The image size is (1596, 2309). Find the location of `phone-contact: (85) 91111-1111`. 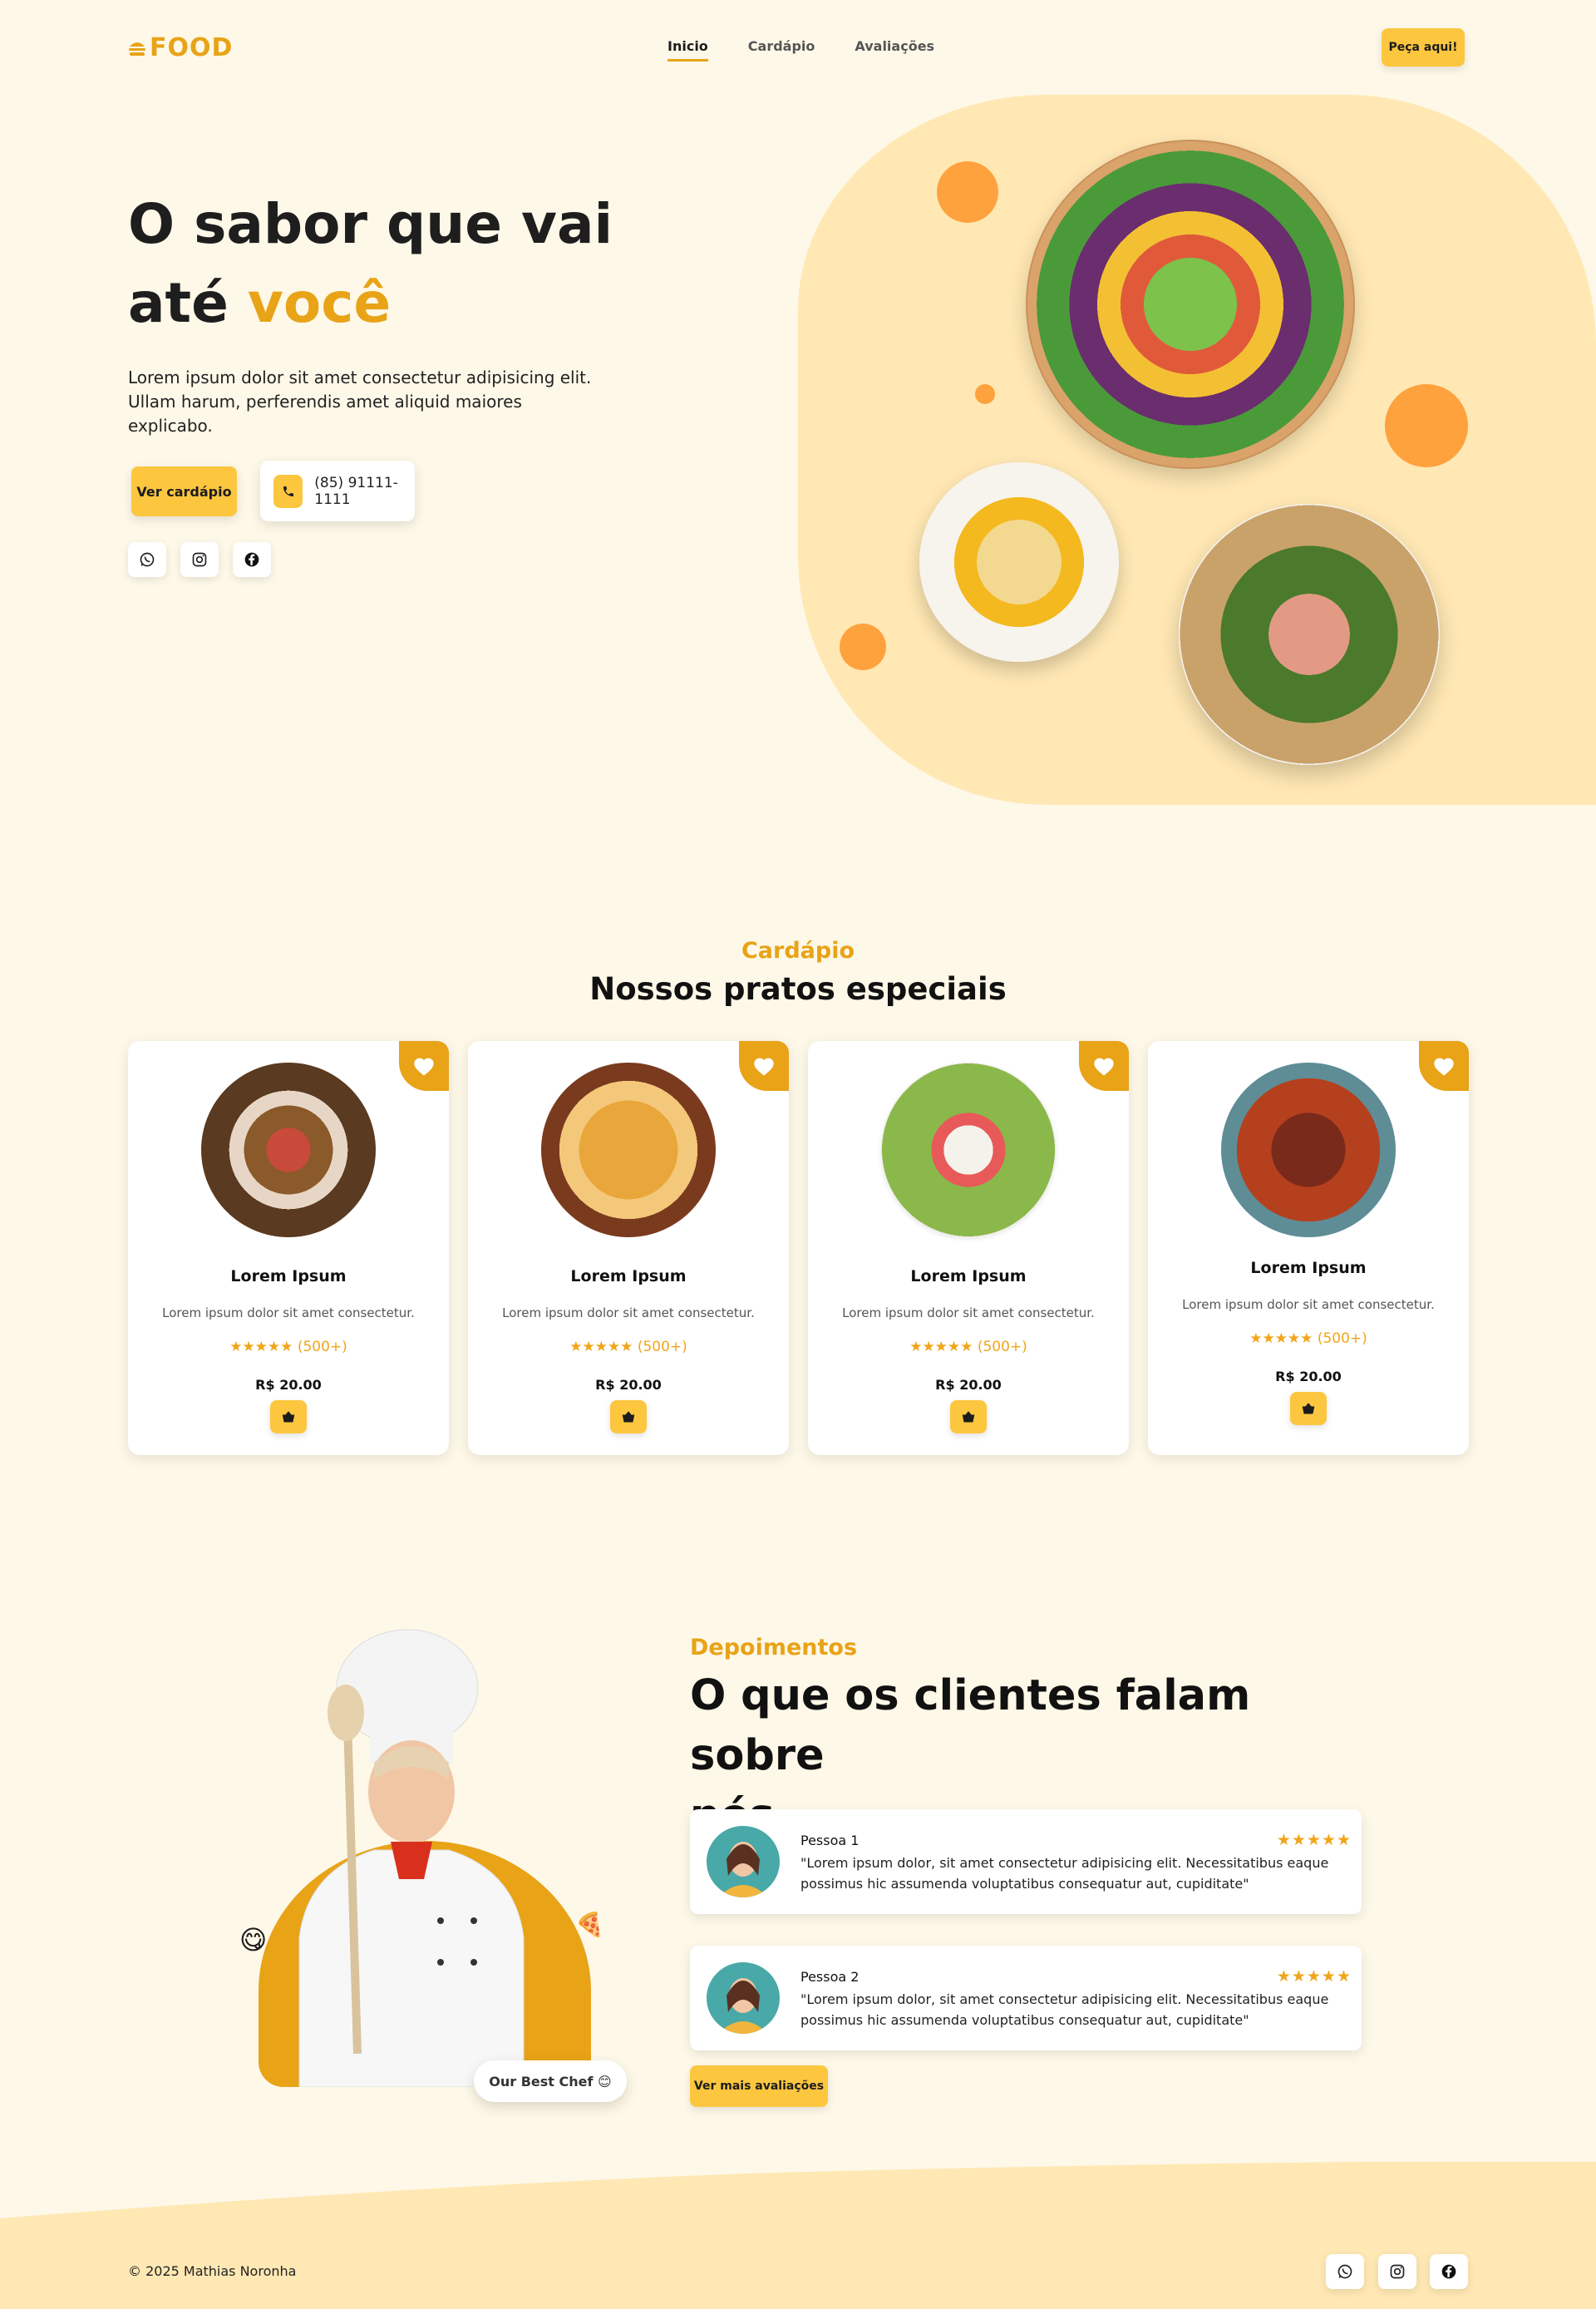

phone-contact: (85) 91111-1111 is located at coordinates (337, 491).